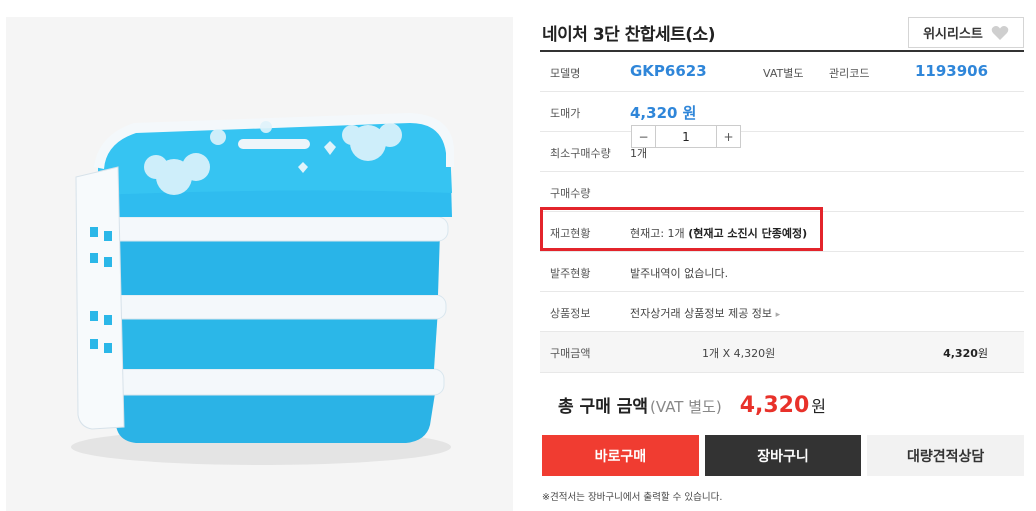 The height and width of the screenshot is (511, 1036). I want to click on qty-minus-button: −, so click(643, 136).